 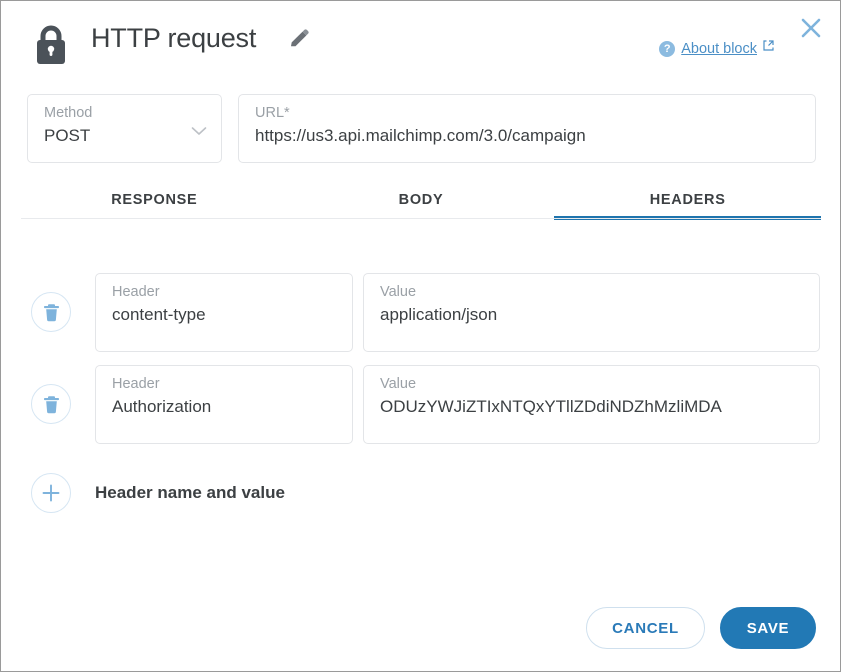 I want to click on pencil-edit-icon, so click(x=299, y=39).